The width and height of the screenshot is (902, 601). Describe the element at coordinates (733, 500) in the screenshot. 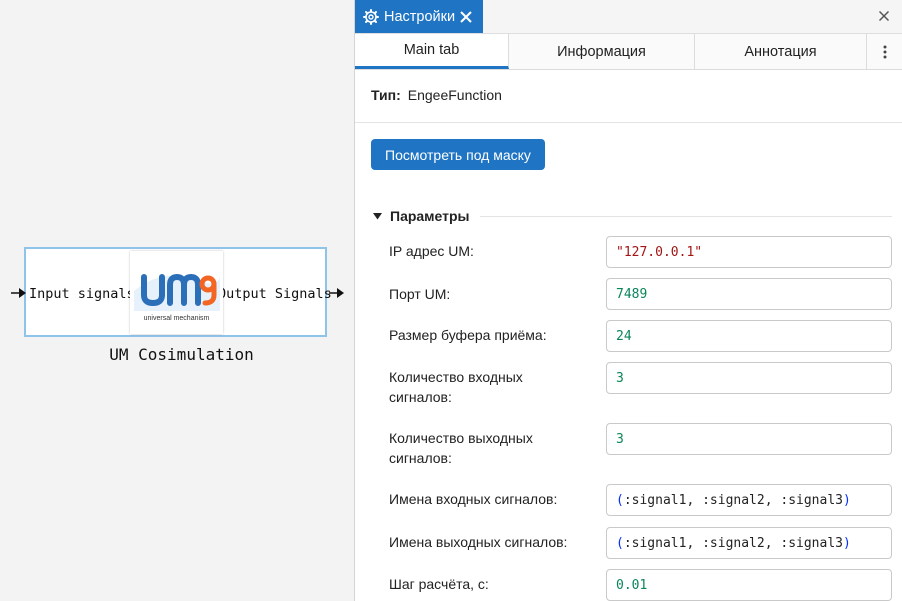

I see `input-names-value: :signal1, :signal2, :signal3` at that location.